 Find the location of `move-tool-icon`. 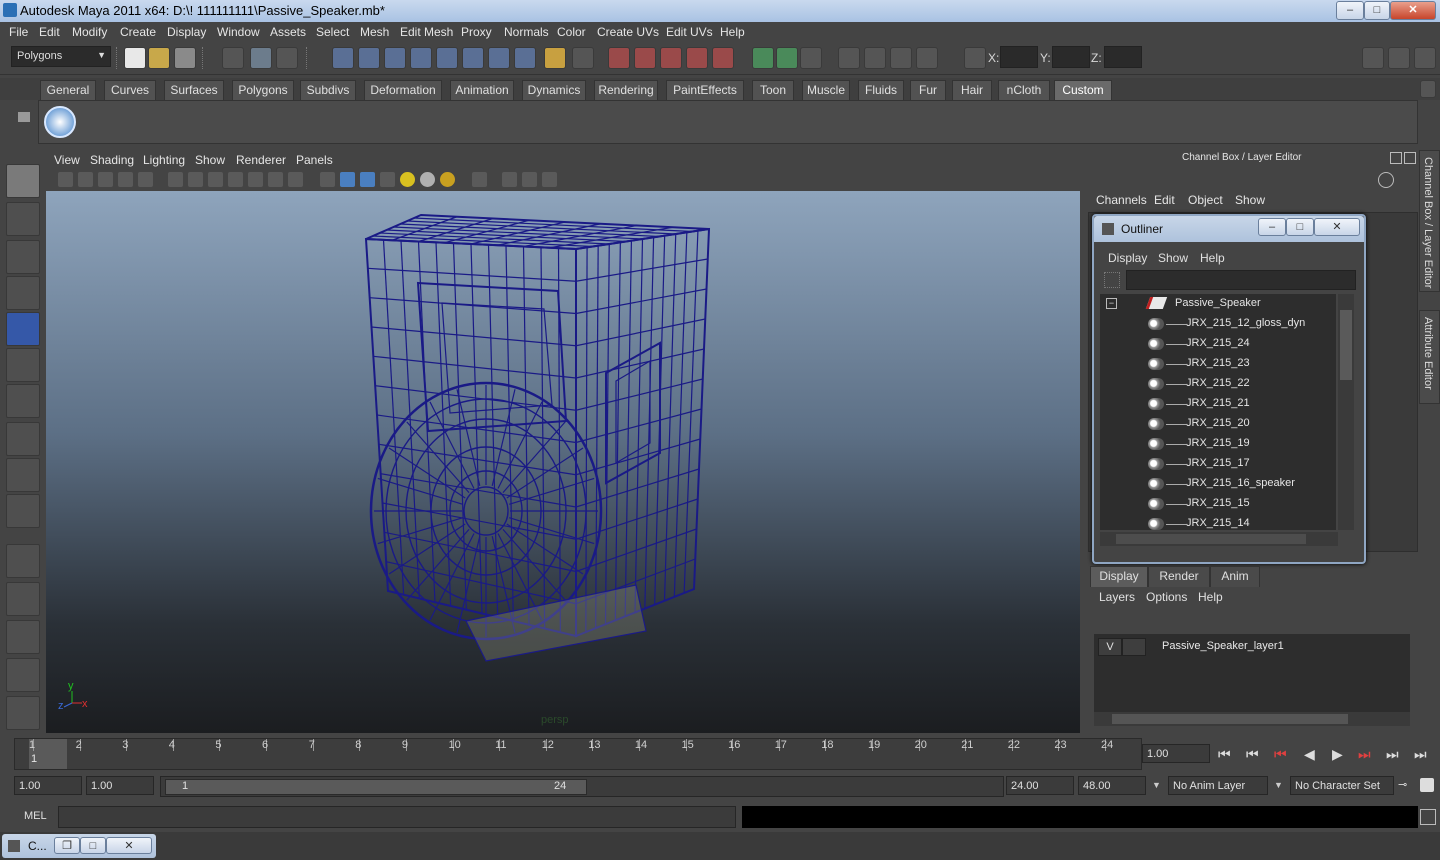

move-tool-icon is located at coordinates (23, 293).